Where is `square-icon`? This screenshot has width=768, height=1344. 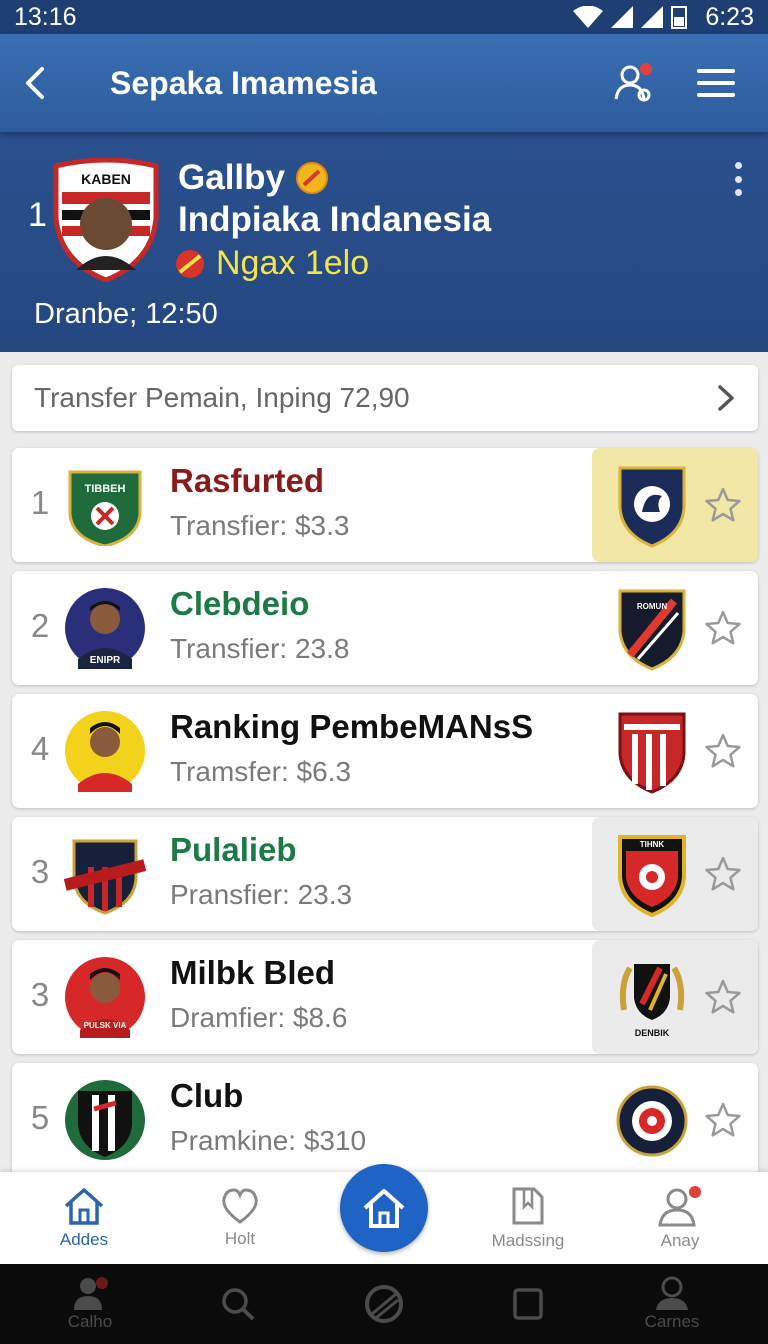
square-icon is located at coordinates (528, 1304).